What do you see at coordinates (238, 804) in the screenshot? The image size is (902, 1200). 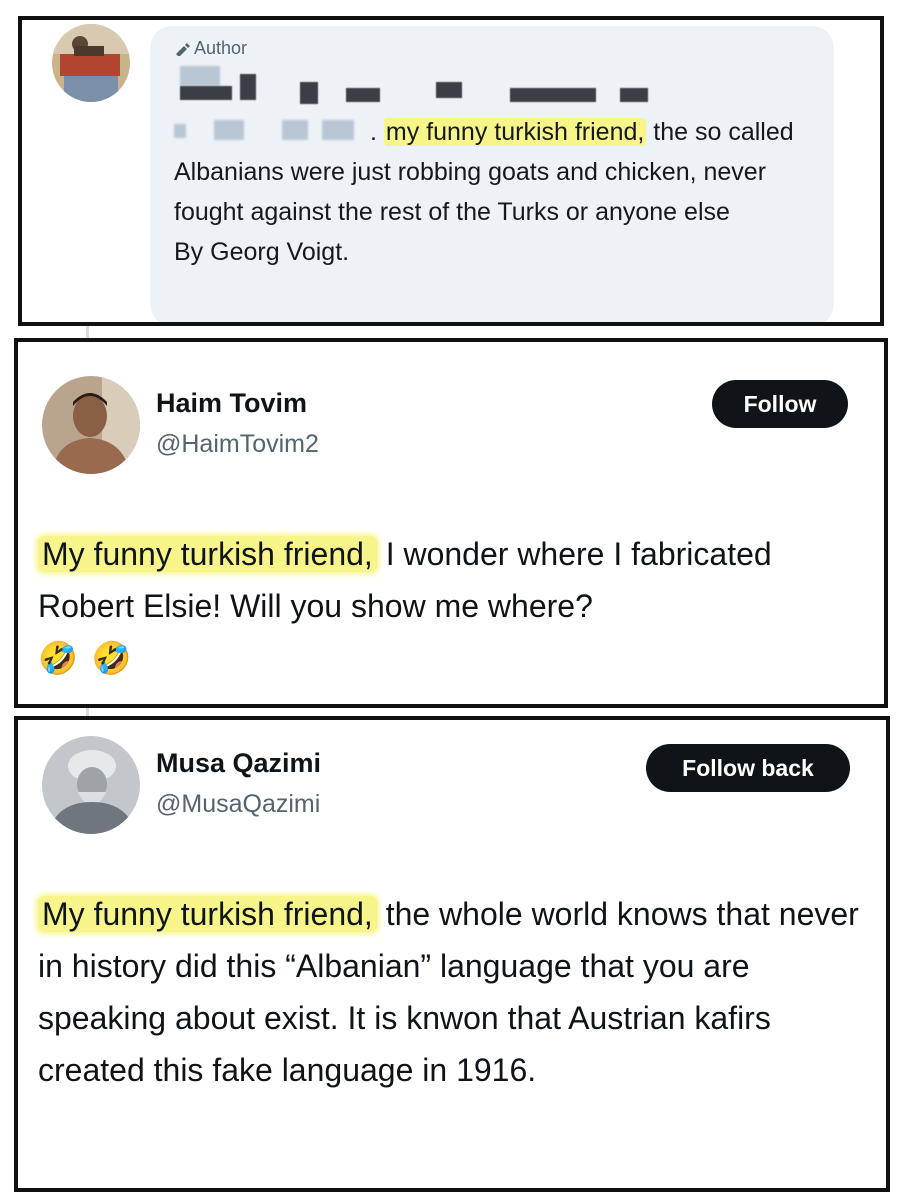 I see `user-handle: @MusaQazimi` at bounding box center [238, 804].